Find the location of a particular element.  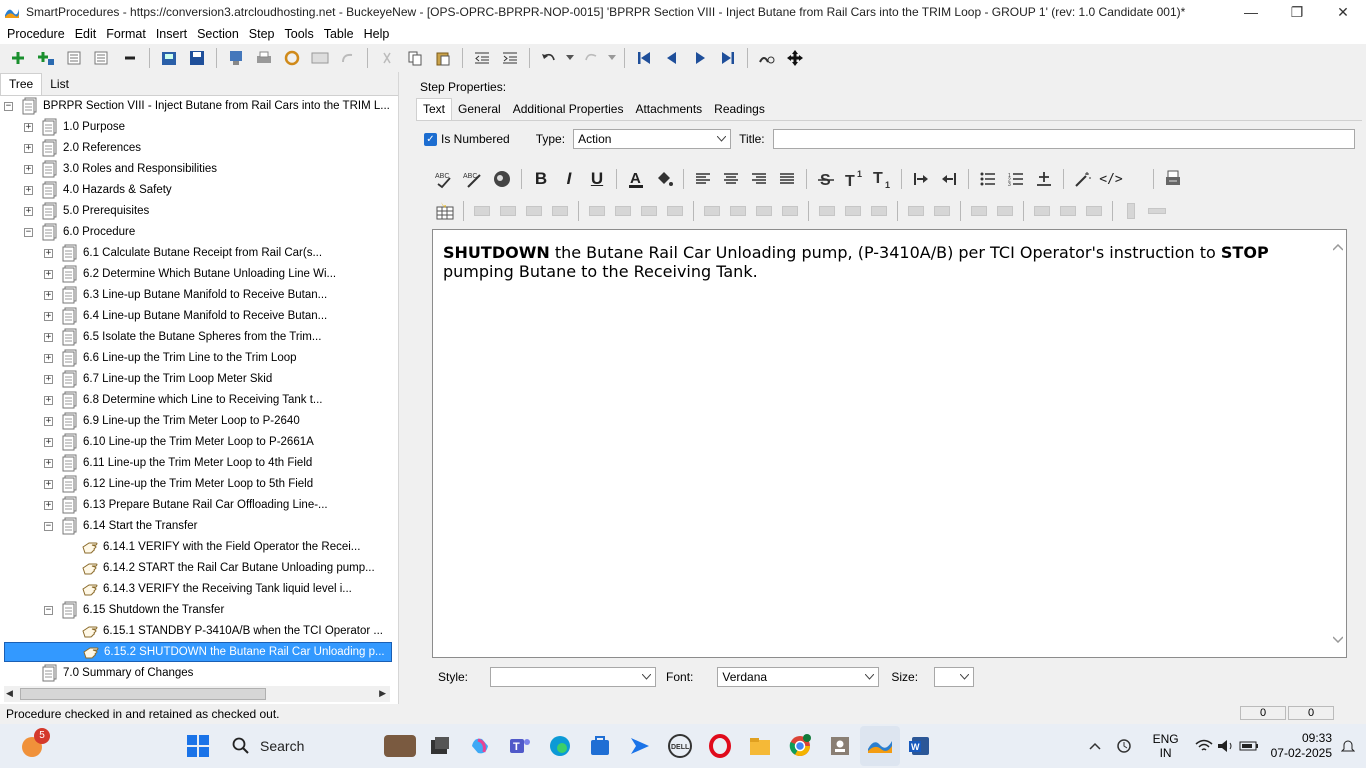

spellcheck-icon: ABC is located at coordinates (446, 179).